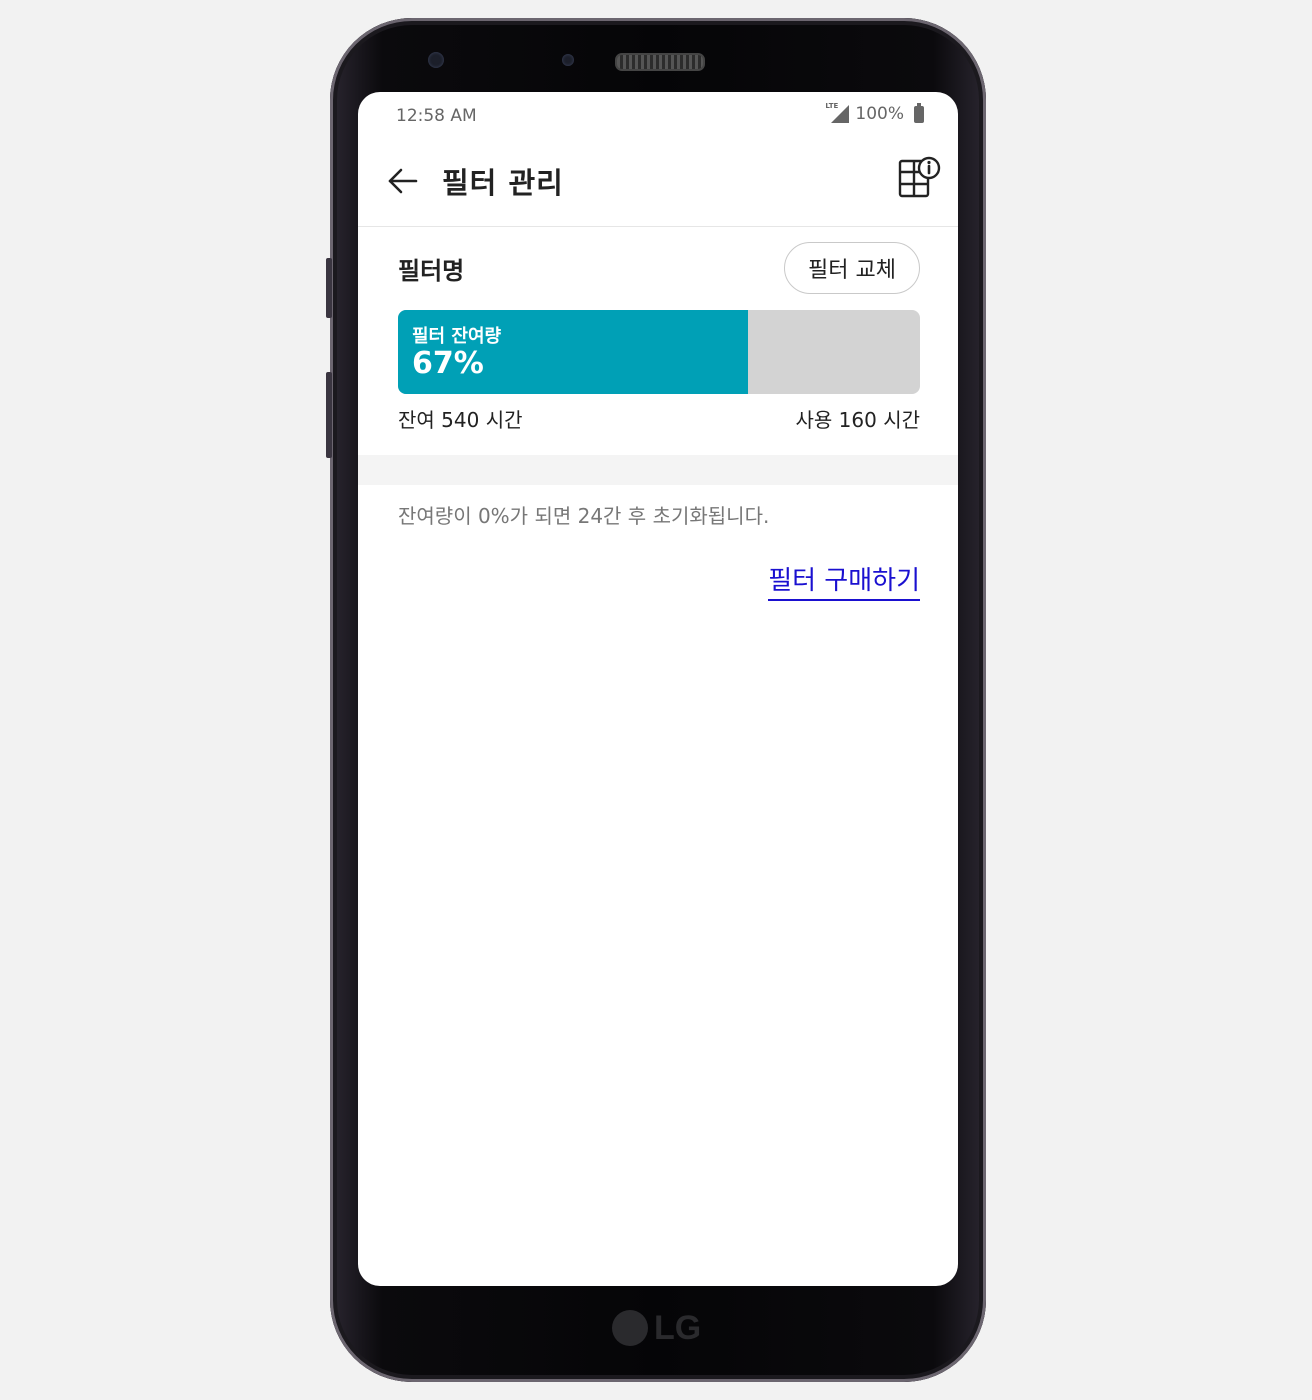 This screenshot has height=1400, width=1312. Describe the element at coordinates (660, 62) in the screenshot. I see `earpiece-speaker` at that location.